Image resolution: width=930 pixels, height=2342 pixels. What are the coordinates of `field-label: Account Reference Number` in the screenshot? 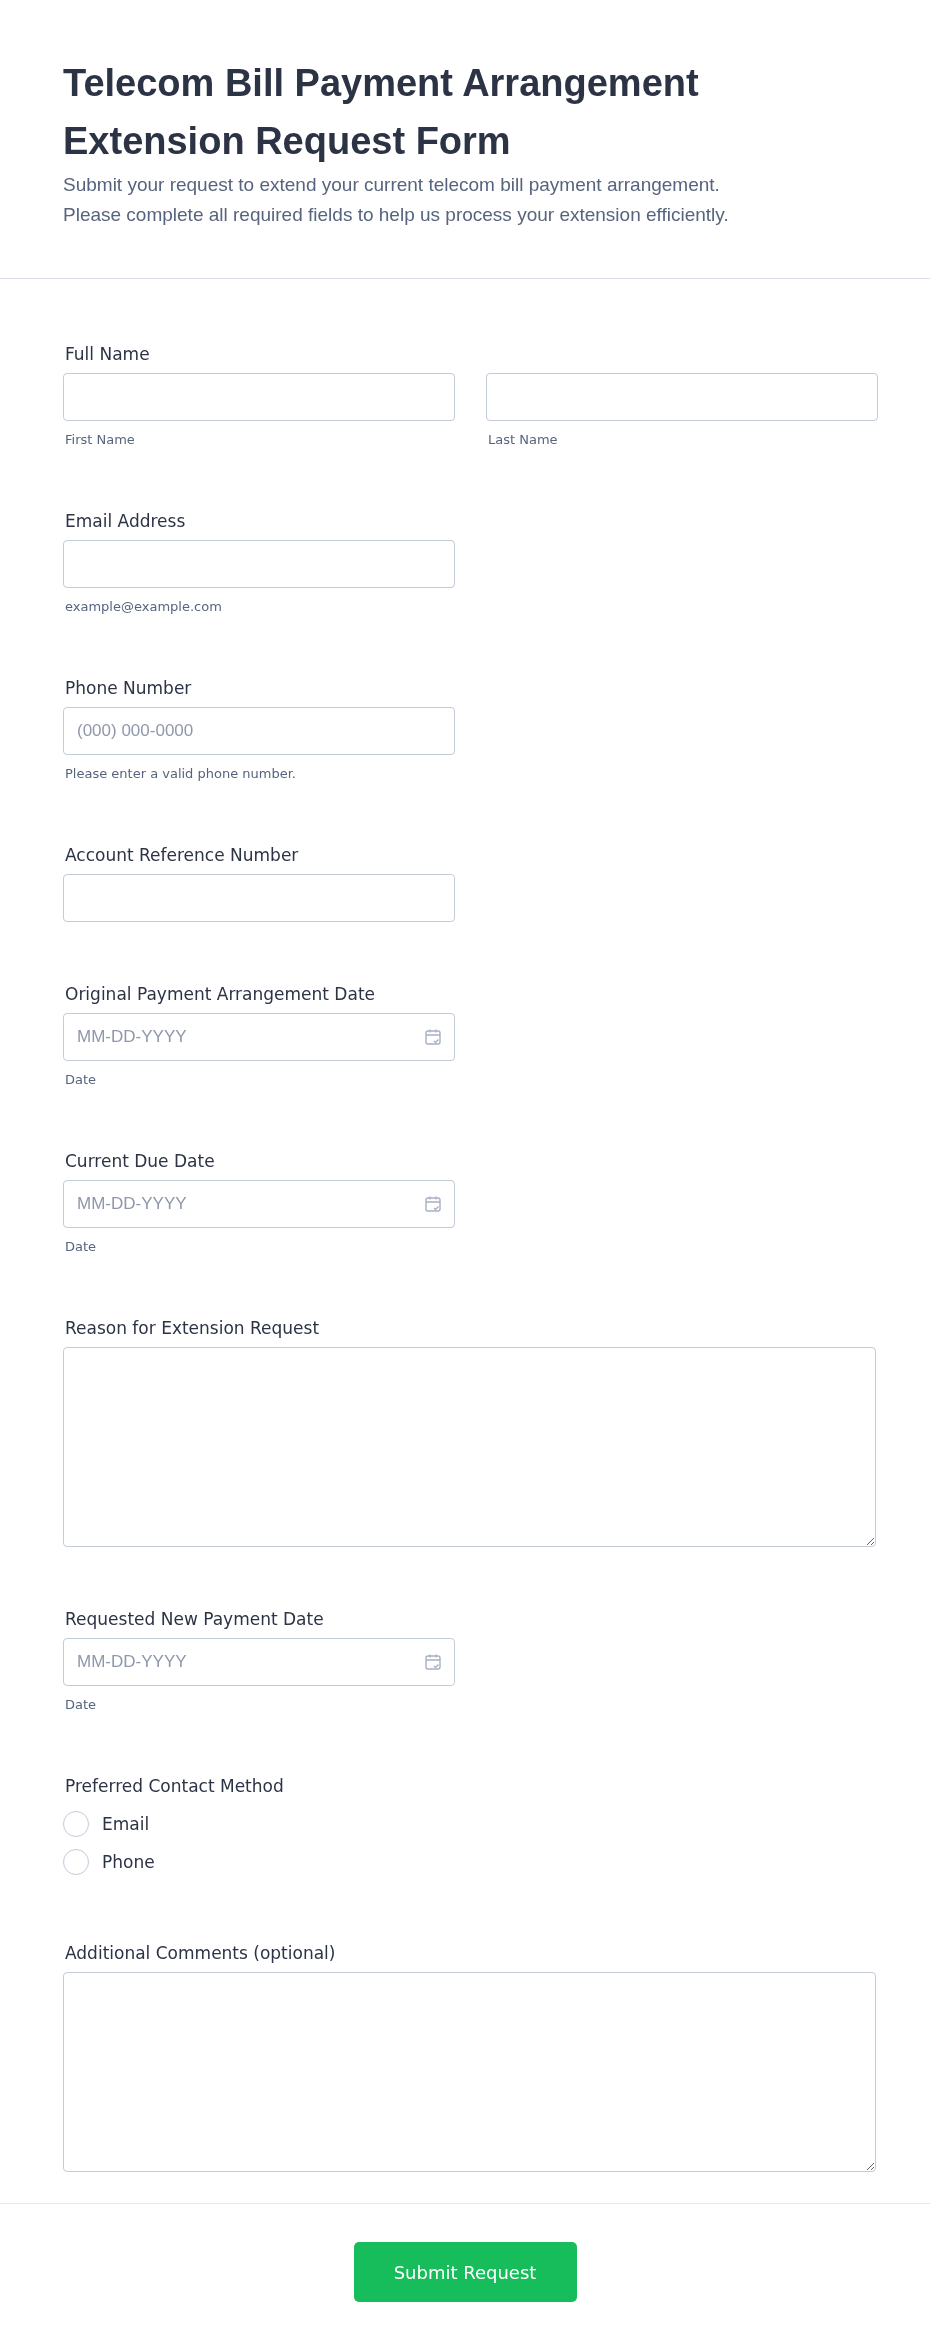 It's located at (182, 855).